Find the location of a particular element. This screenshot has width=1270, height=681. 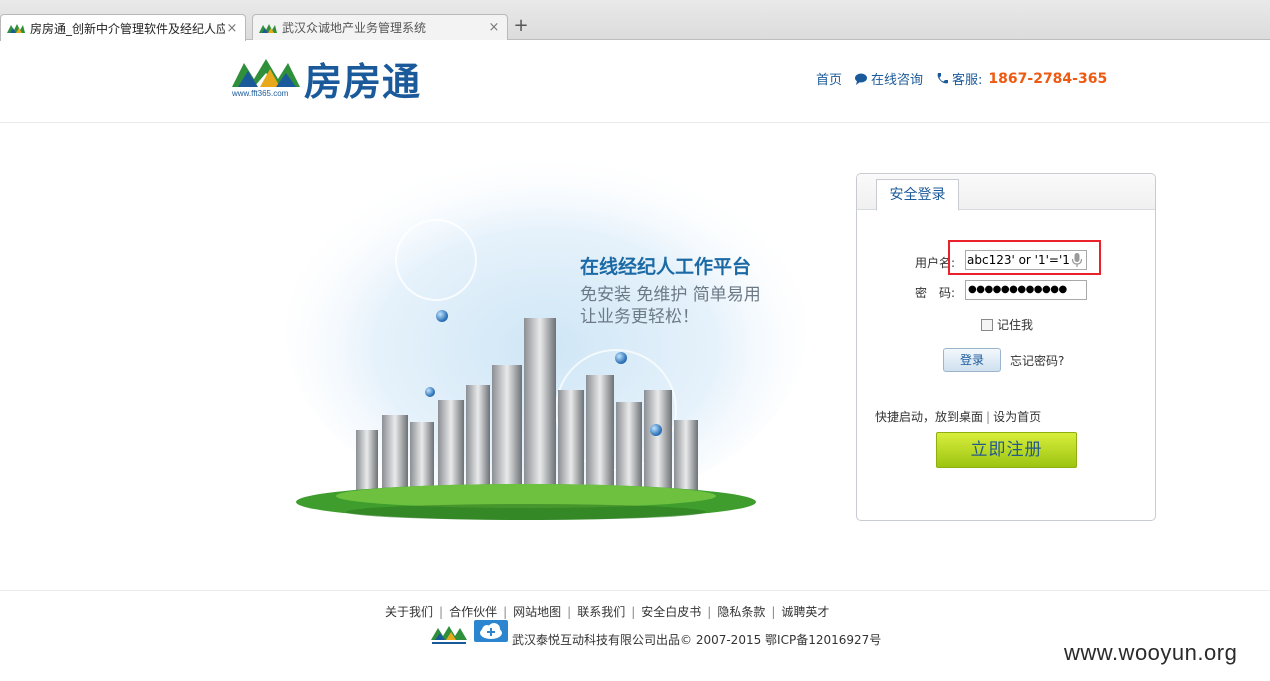

forgot-password-link: 忘记密码? is located at coordinates (1037, 360).